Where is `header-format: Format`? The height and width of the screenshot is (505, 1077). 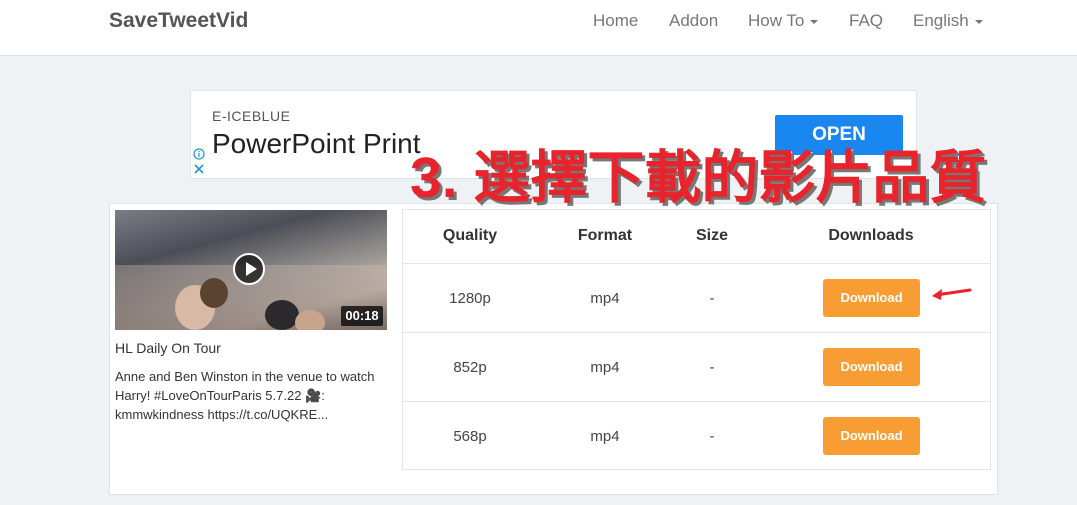
header-format: Format is located at coordinates (605, 235).